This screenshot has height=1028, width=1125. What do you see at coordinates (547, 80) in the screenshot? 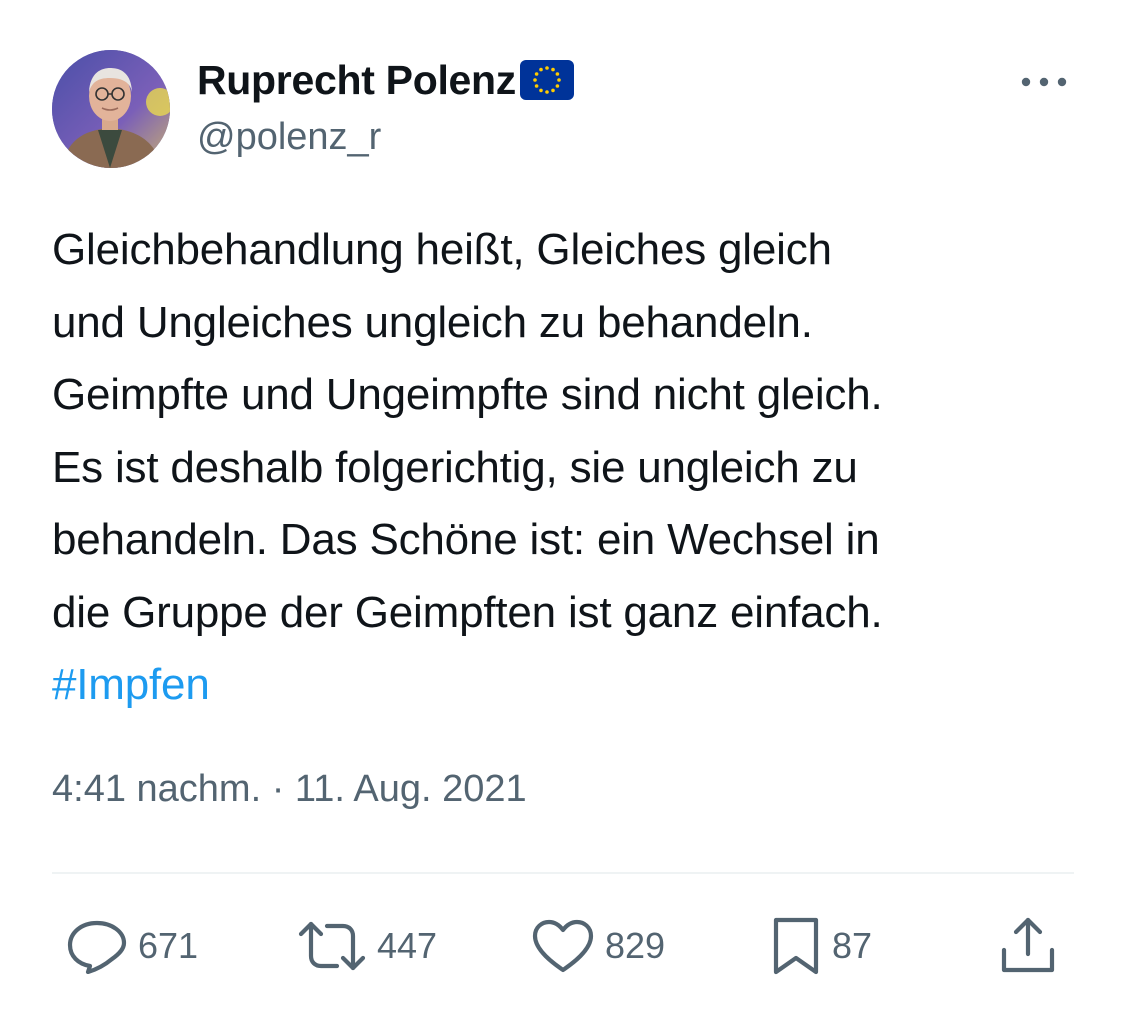
I see `eu-flag-icon` at bounding box center [547, 80].